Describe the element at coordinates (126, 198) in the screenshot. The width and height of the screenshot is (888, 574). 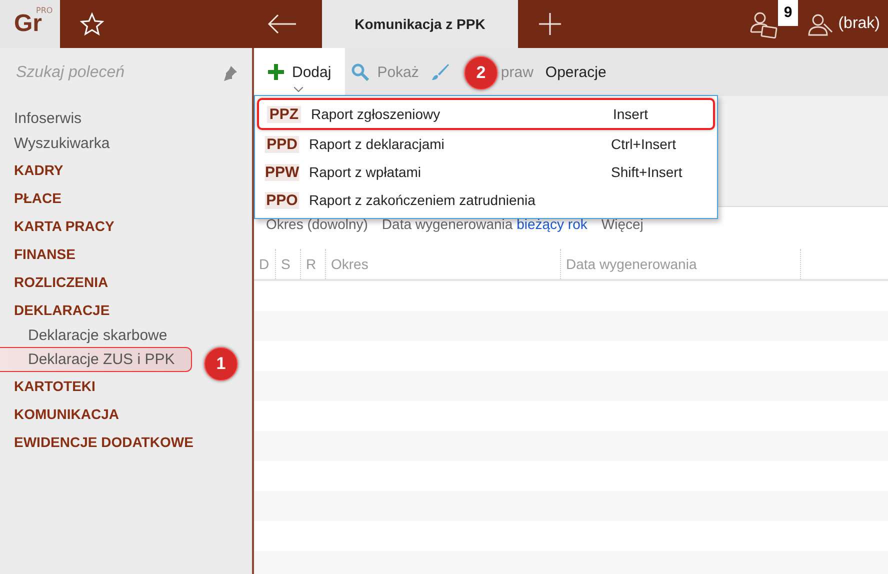
I see `sidebar-category: PŁACE` at that location.